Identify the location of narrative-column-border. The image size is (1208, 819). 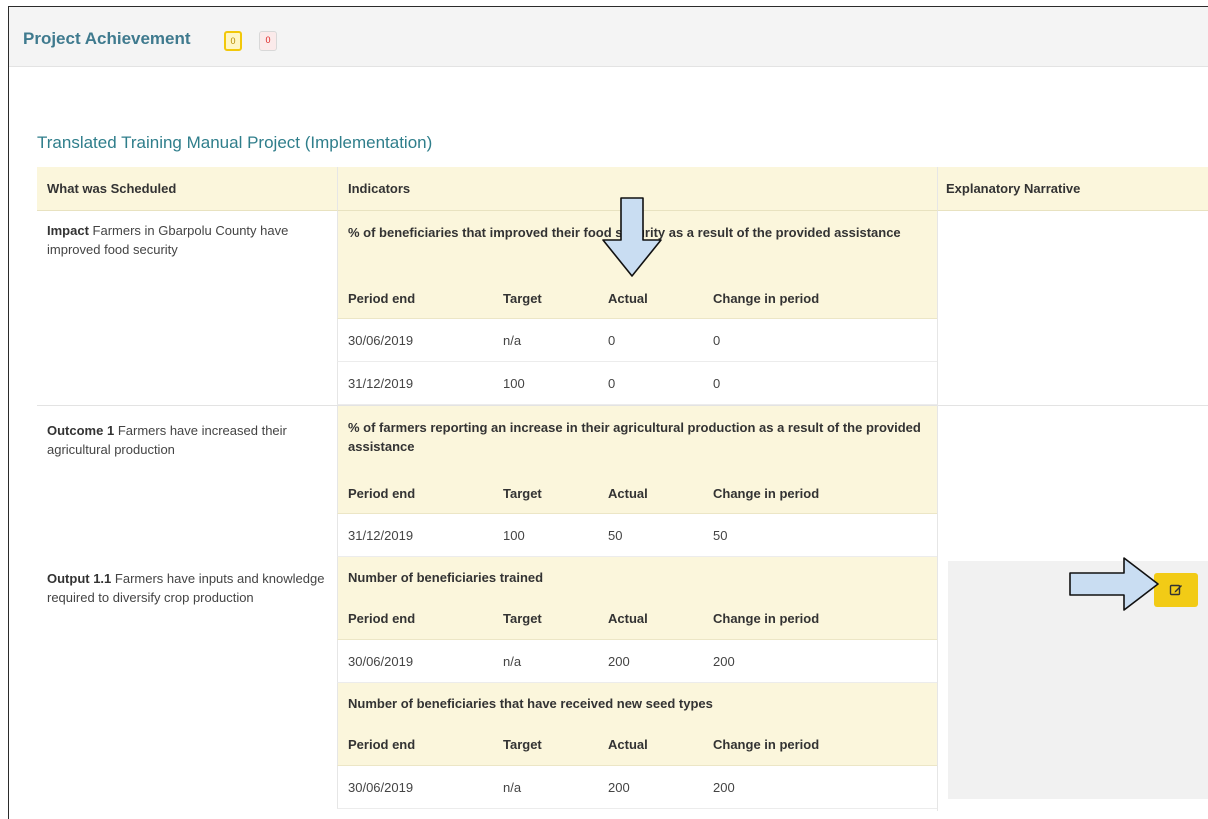
(937, 511).